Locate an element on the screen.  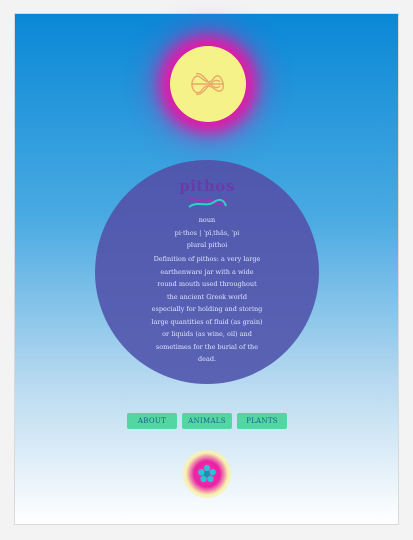
flower-icon is located at coordinates (207, 473).